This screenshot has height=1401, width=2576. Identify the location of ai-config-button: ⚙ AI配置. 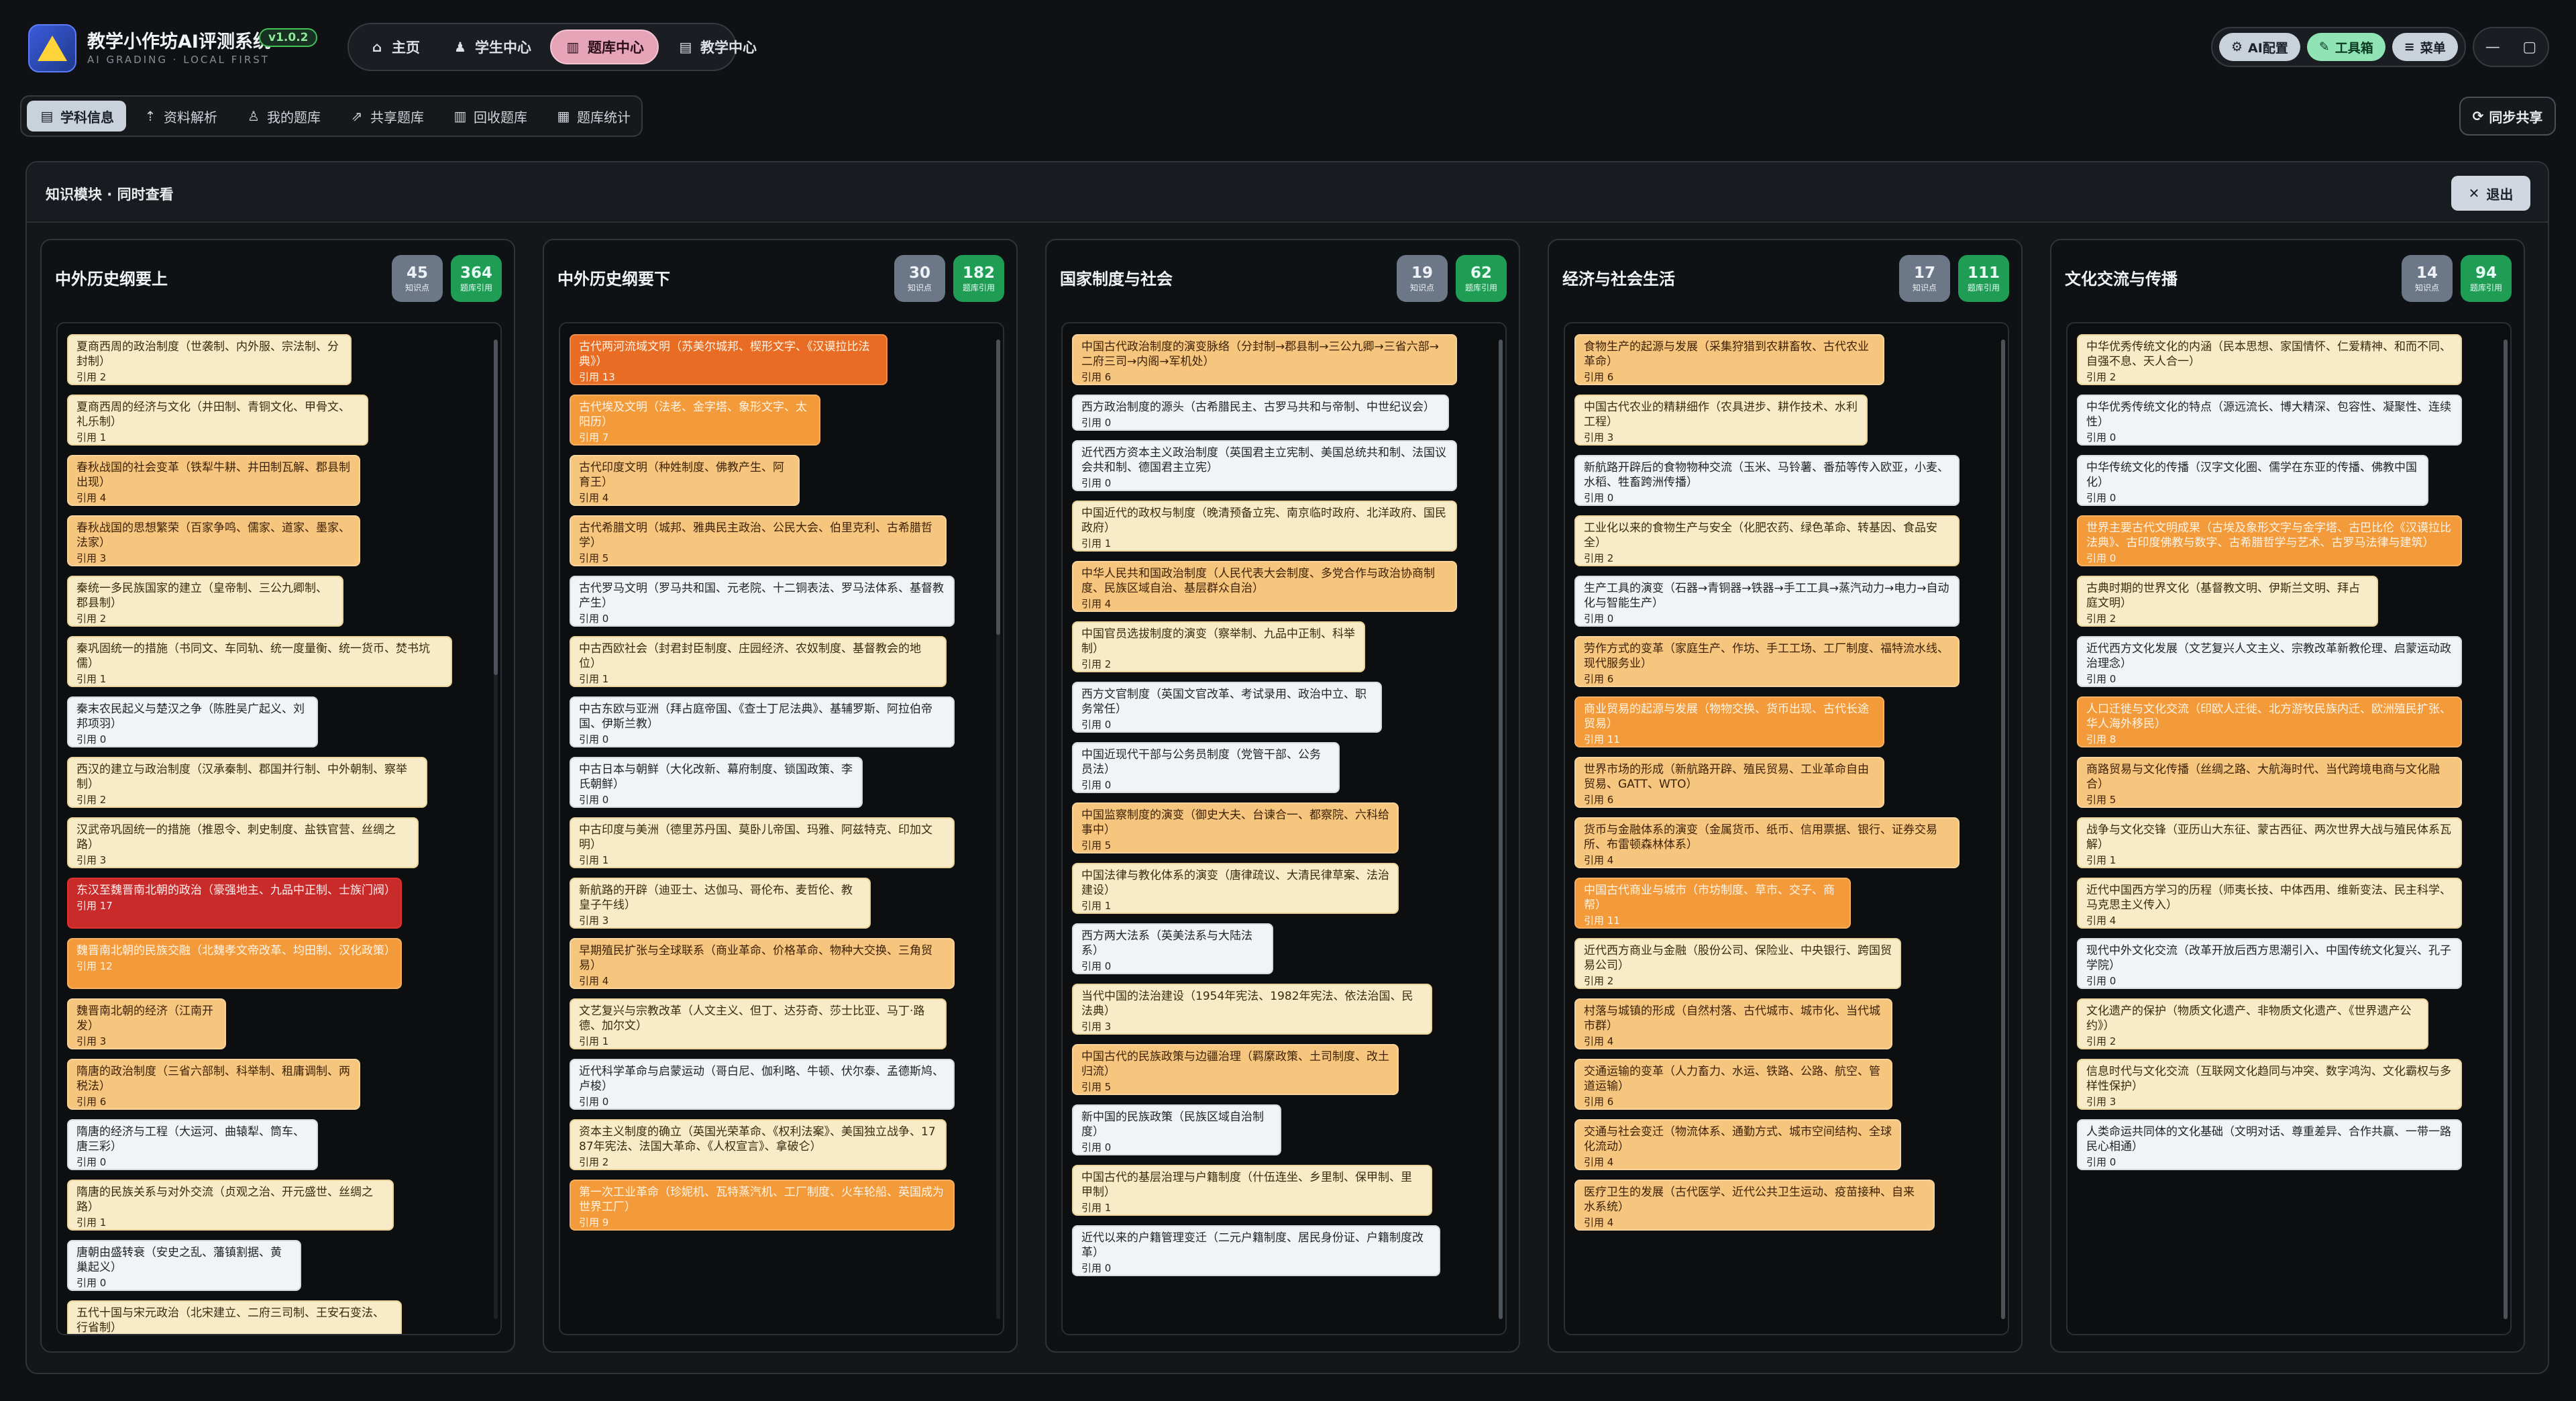
(2259, 47).